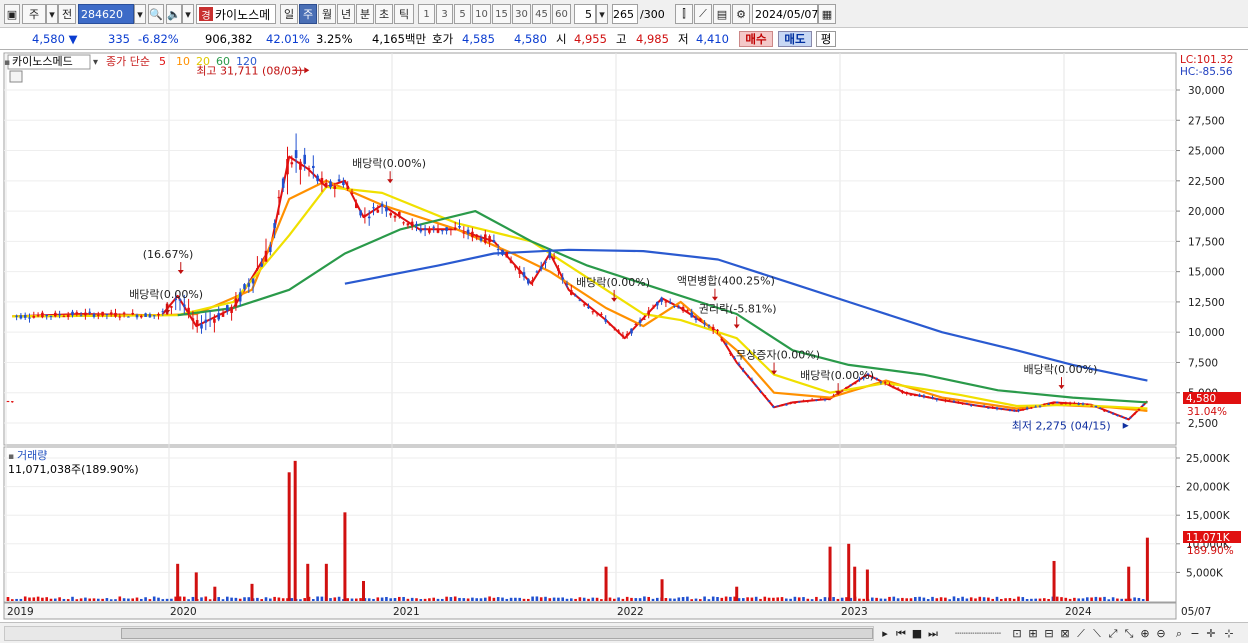 This screenshot has width=1248, height=643. I want to click on candle-icon: ⫿, so click(684, 14).